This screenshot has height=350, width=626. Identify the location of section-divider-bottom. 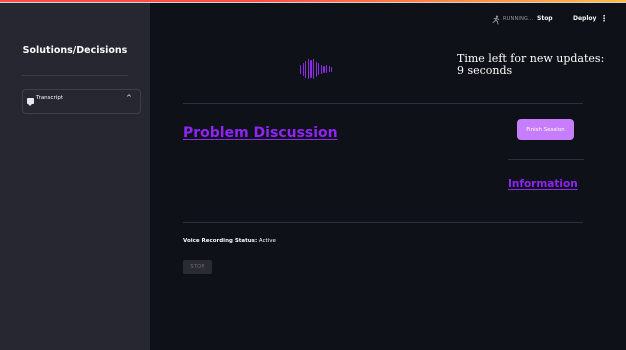
(383, 222).